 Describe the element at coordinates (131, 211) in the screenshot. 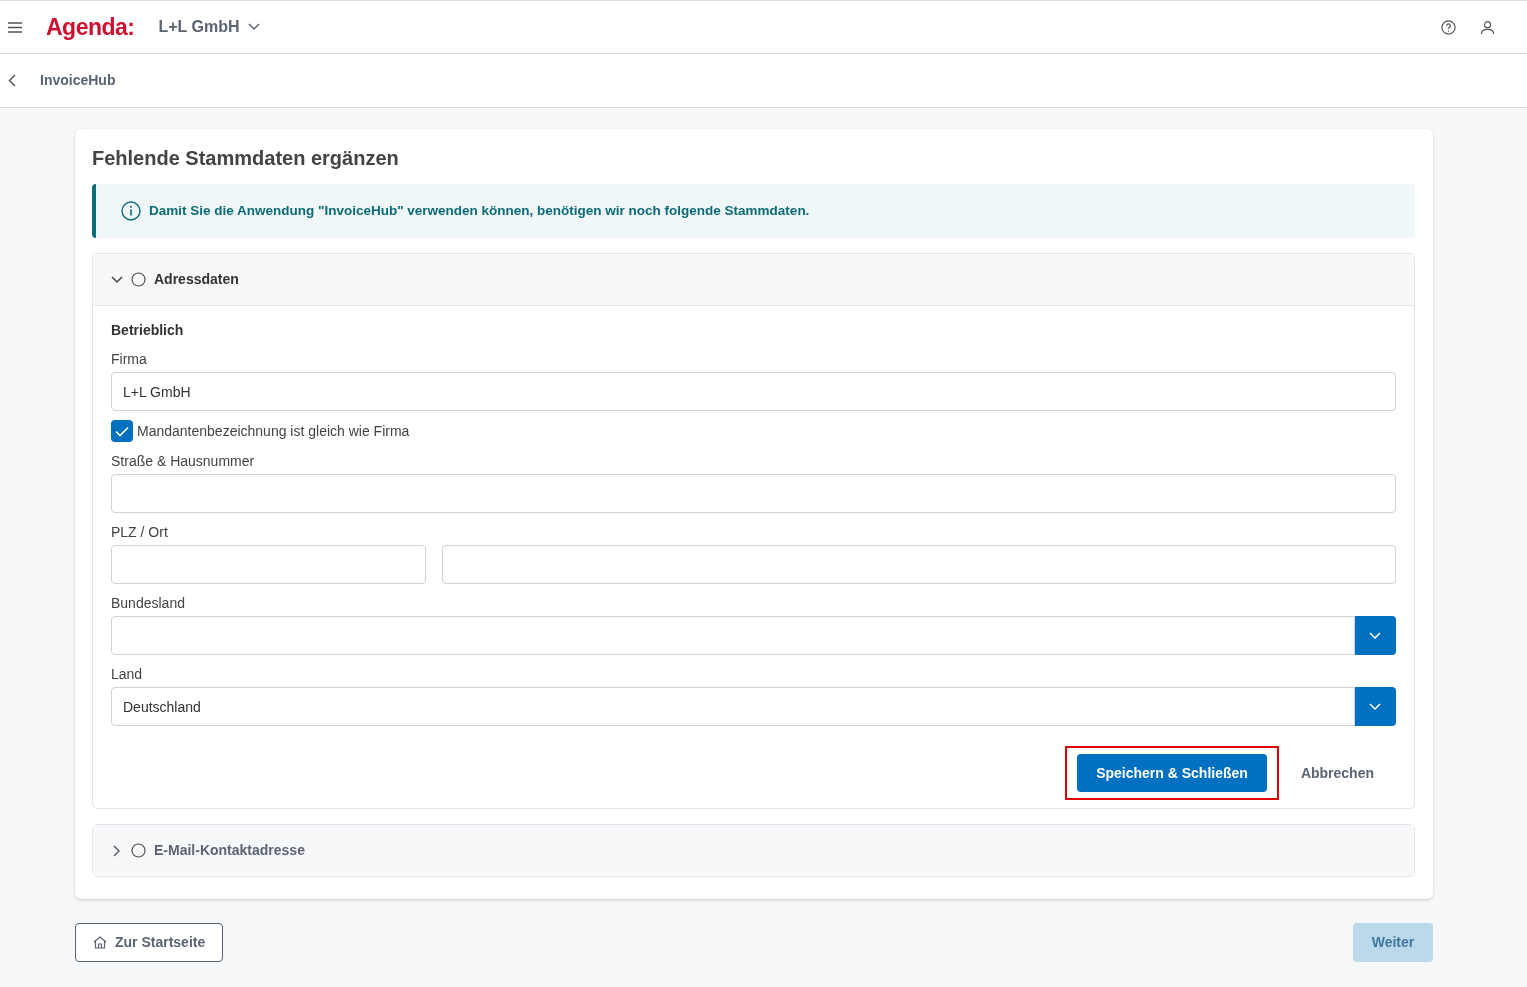

I see `info-icon` at that location.